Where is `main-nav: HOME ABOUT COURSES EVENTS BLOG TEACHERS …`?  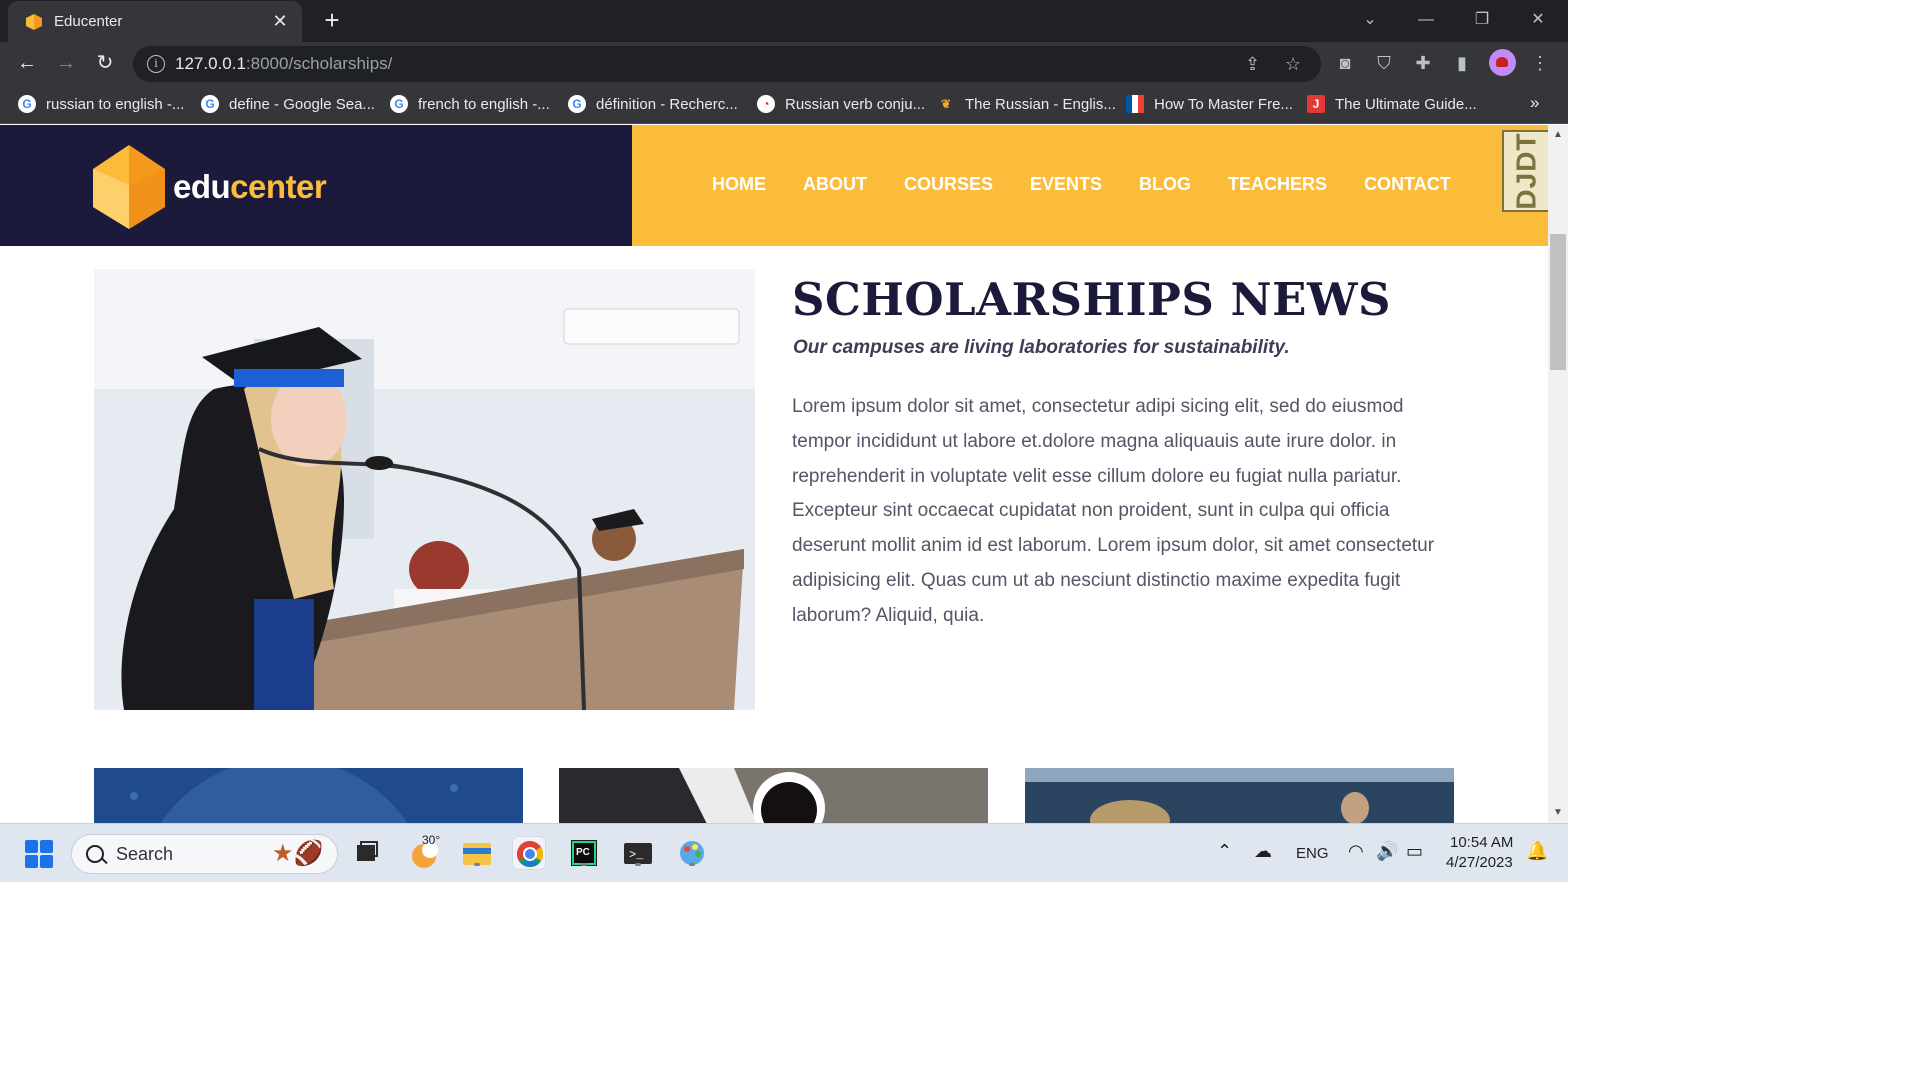
main-nav: HOME ABOUT COURSES EVENTS BLOG TEACHERS … is located at coordinates (1100, 184).